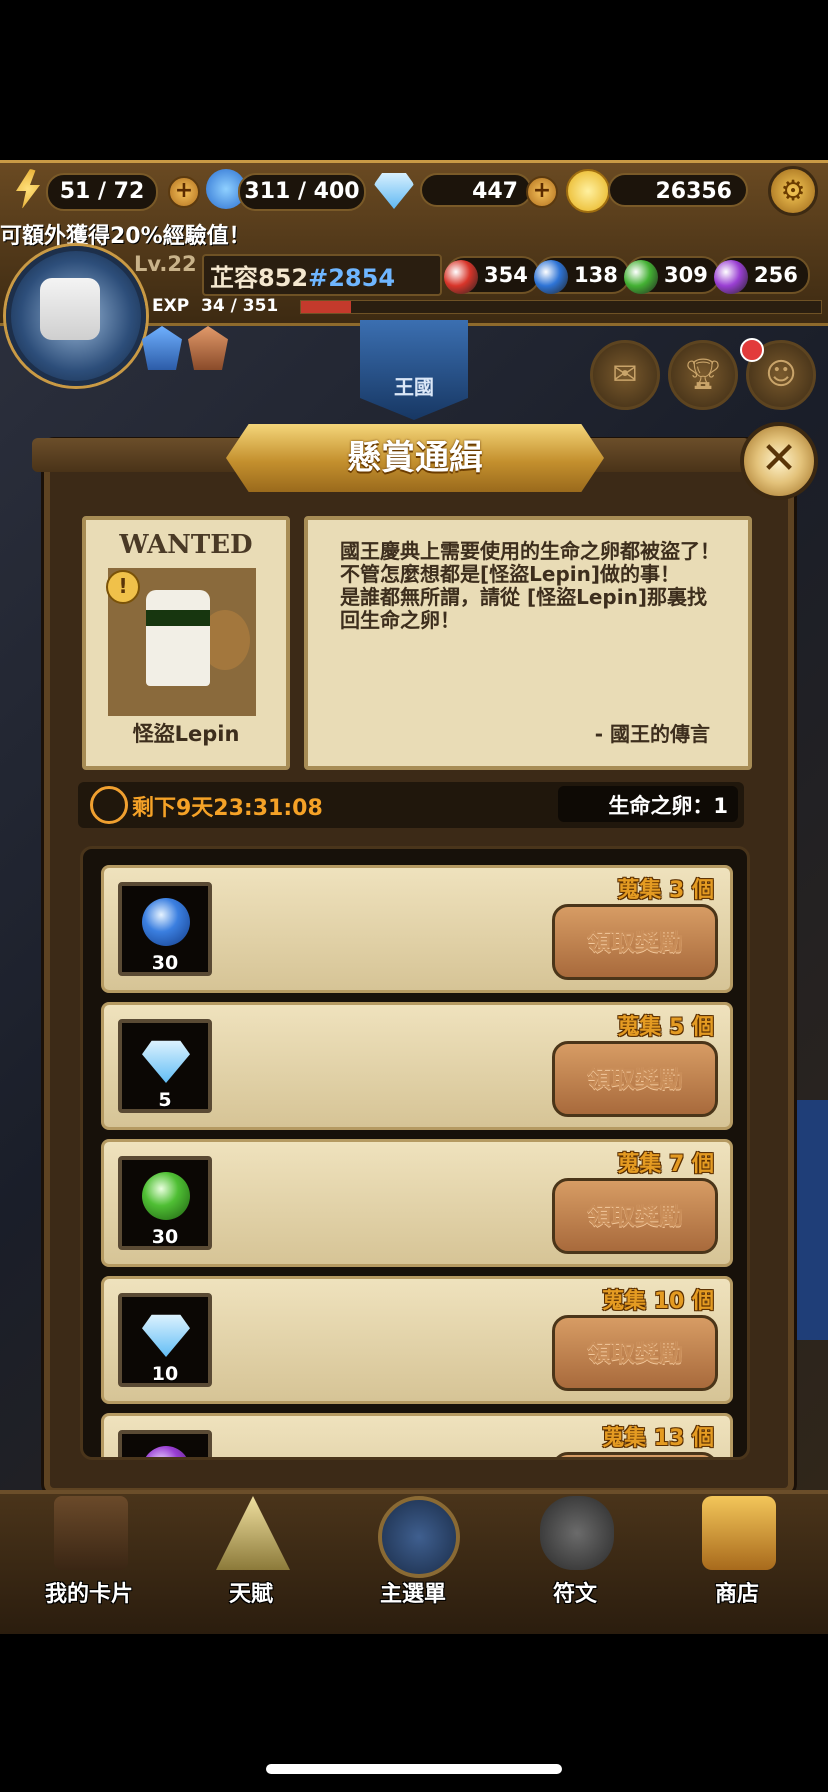  What do you see at coordinates (28, 189) in the screenshot?
I see `lightning-icon` at bounding box center [28, 189].